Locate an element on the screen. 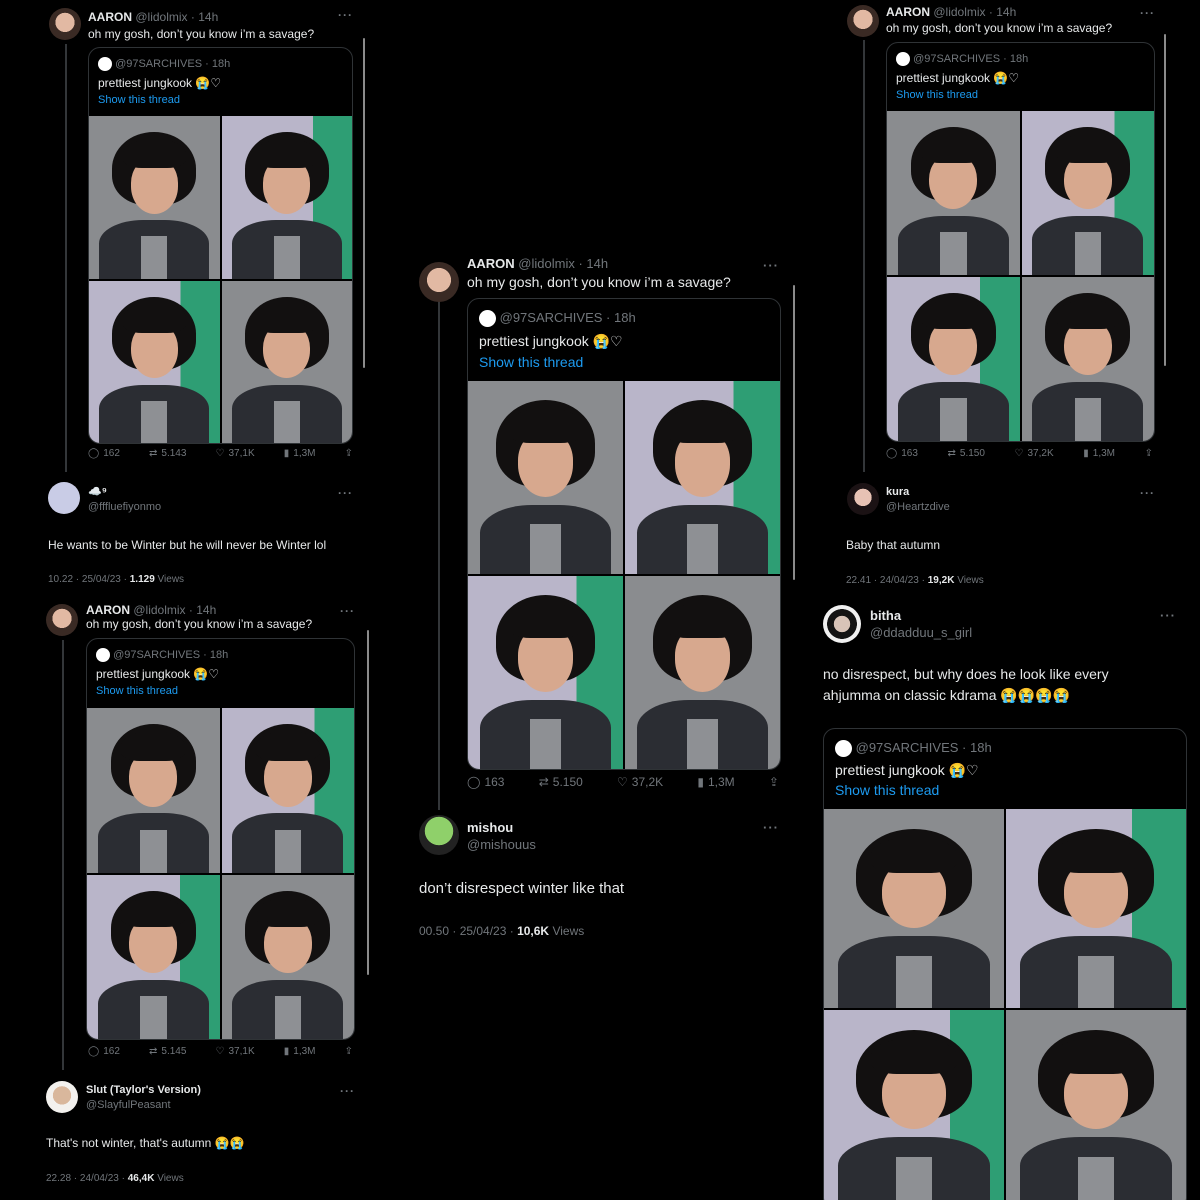 The height and width of the screenshot is (1200, 1200). quote-avatar is located at coordinates (105, 64).